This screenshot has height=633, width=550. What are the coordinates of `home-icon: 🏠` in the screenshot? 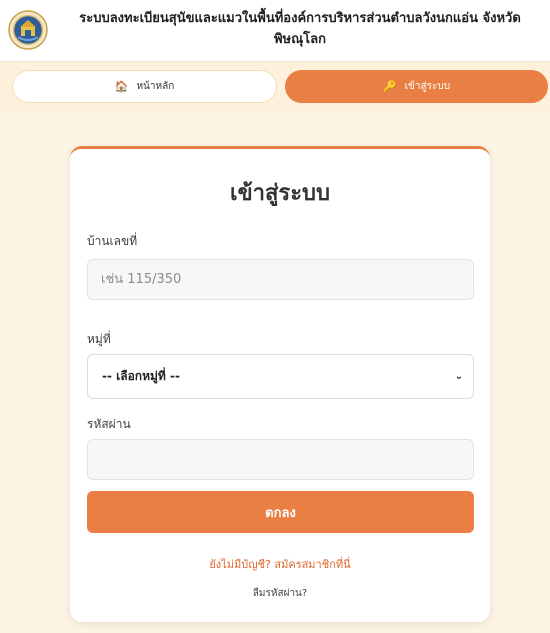 It's located at (121, 86).